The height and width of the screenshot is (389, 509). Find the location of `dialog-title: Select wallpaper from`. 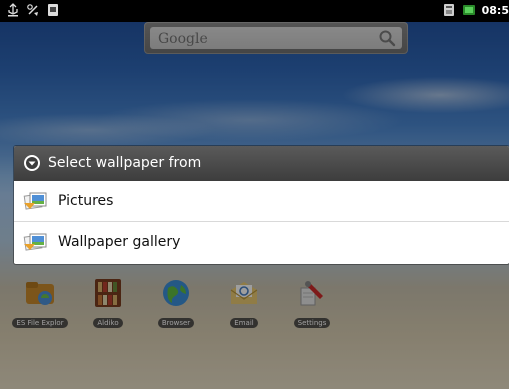

dialog-title: Select wallpaper from is located at coordinates (125, 163).